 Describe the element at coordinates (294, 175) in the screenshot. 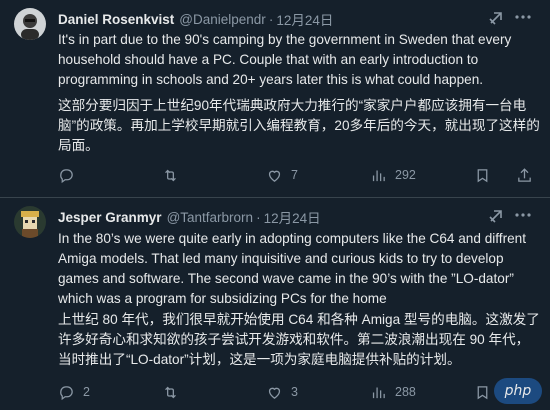

I see `like-count: 7` at that location.